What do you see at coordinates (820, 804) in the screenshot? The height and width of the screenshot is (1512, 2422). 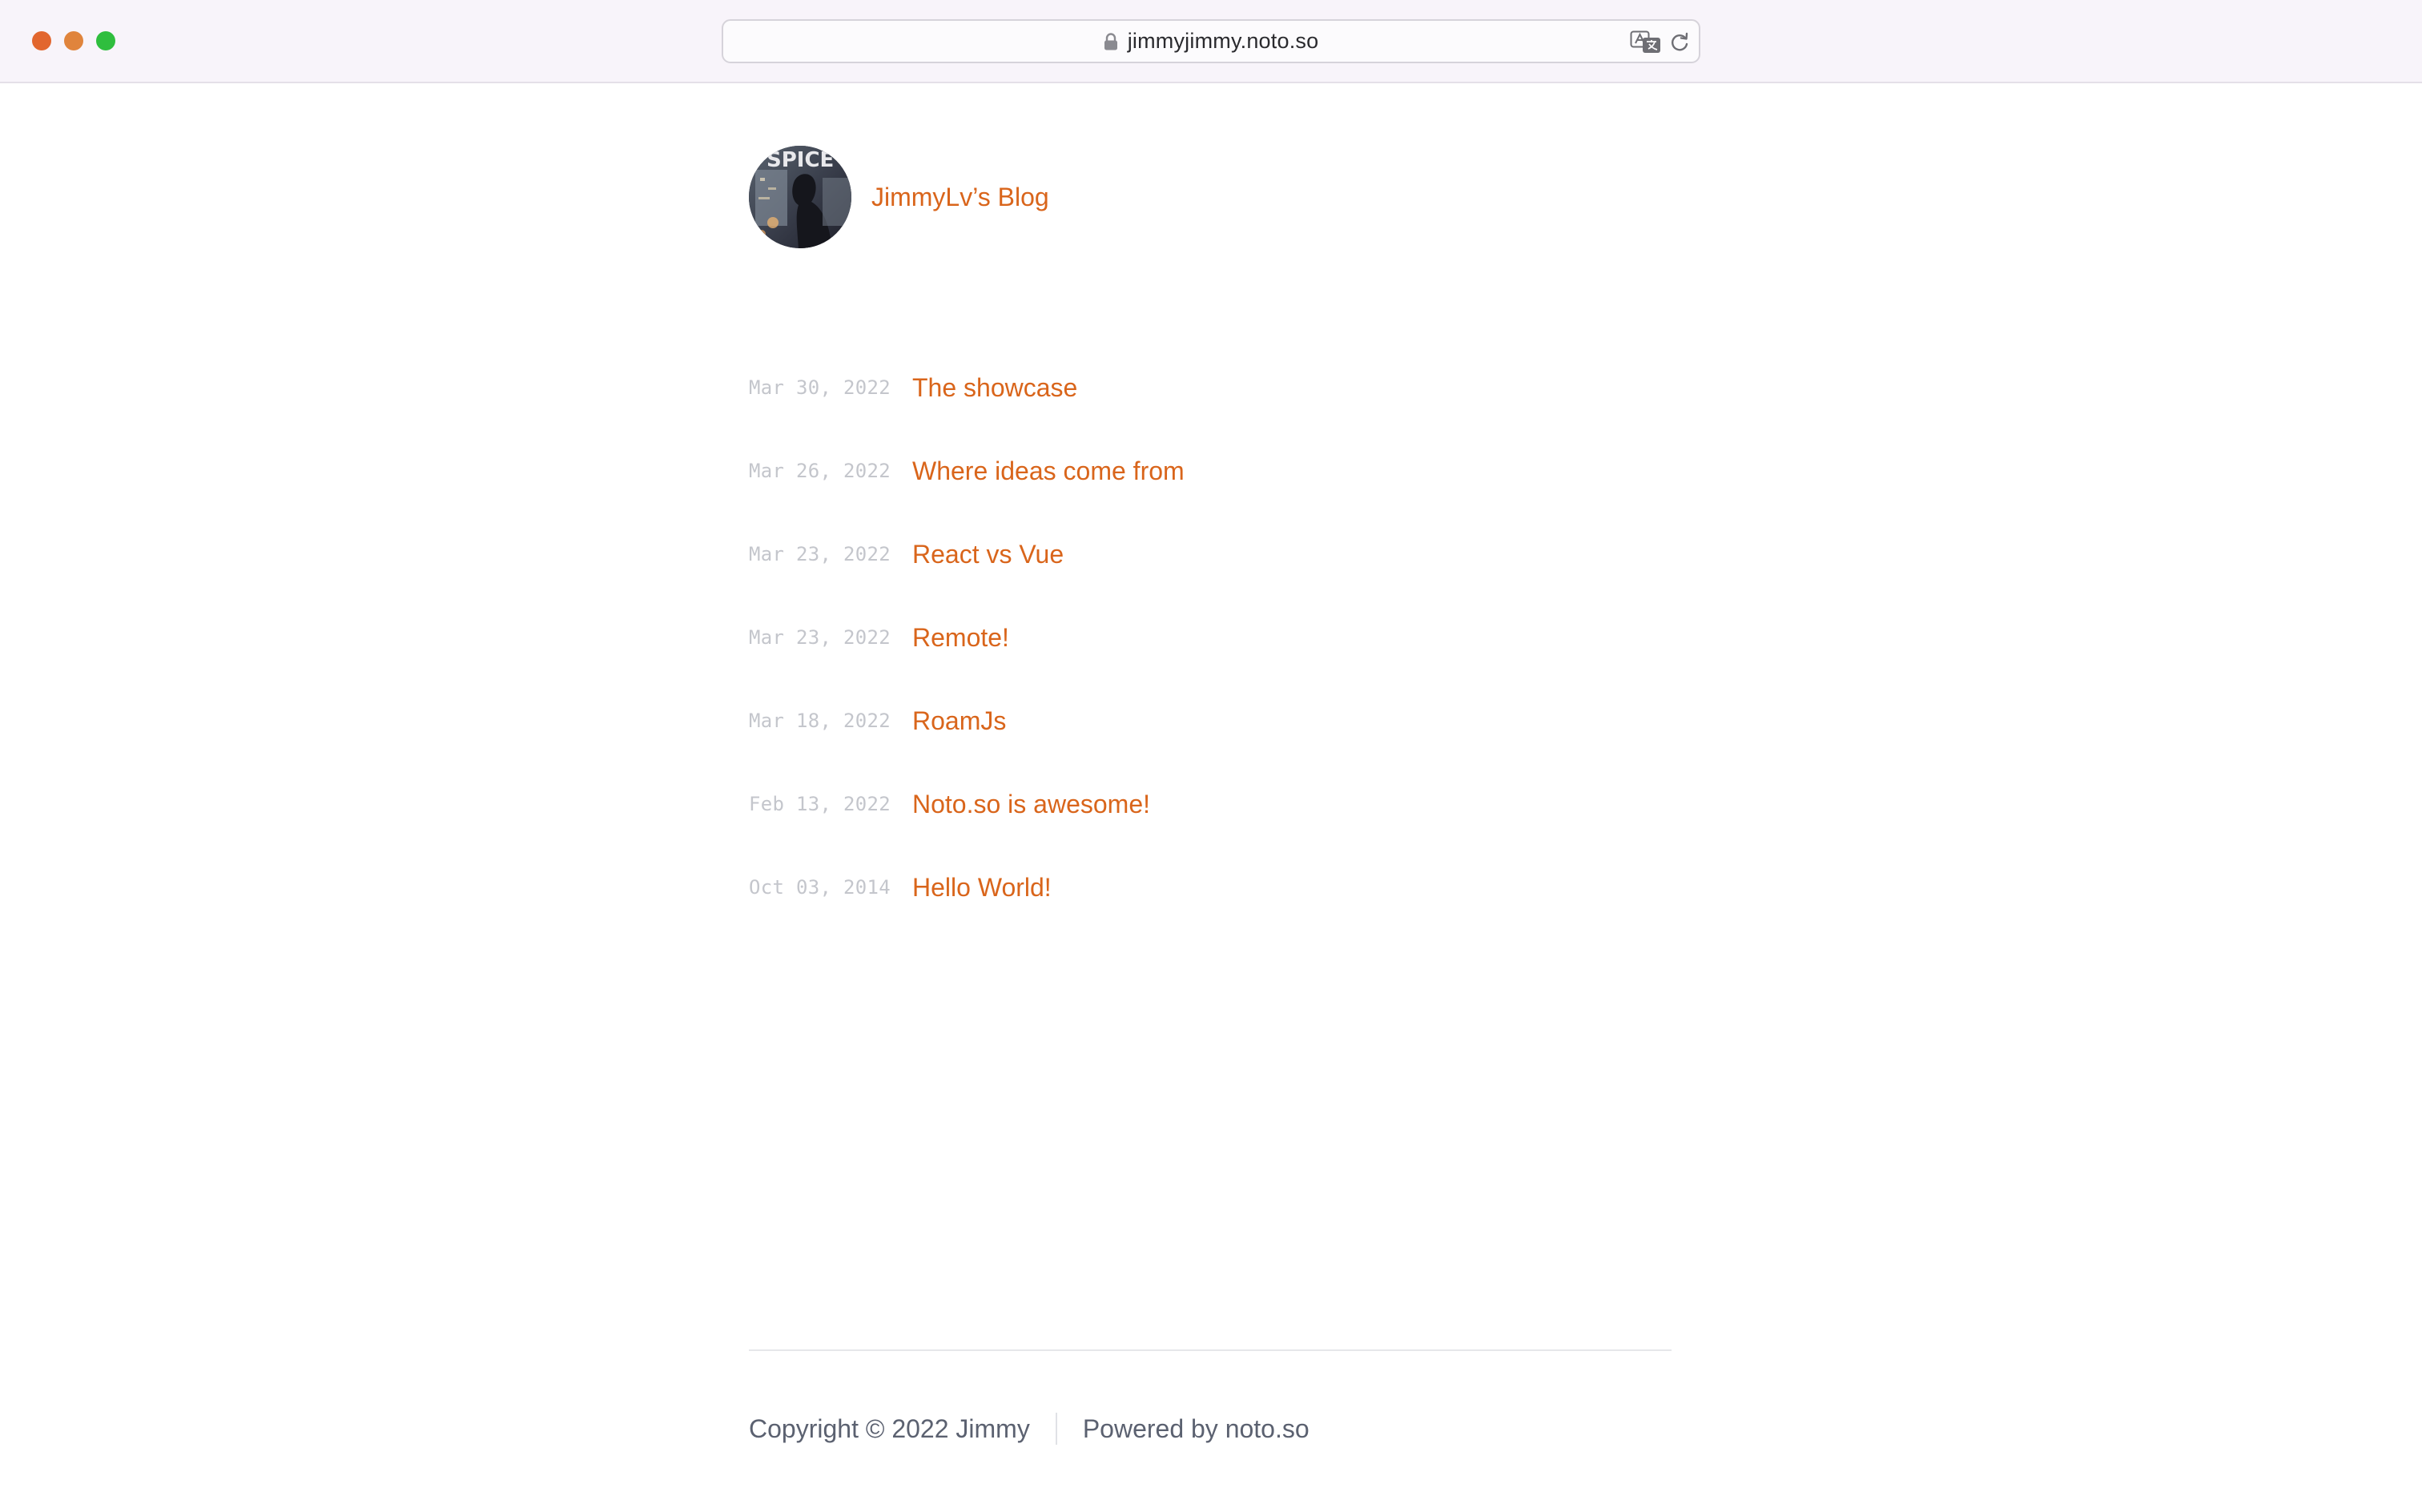 I see `post-date: Feb 13, 2022` at bounding box center [820, 804].